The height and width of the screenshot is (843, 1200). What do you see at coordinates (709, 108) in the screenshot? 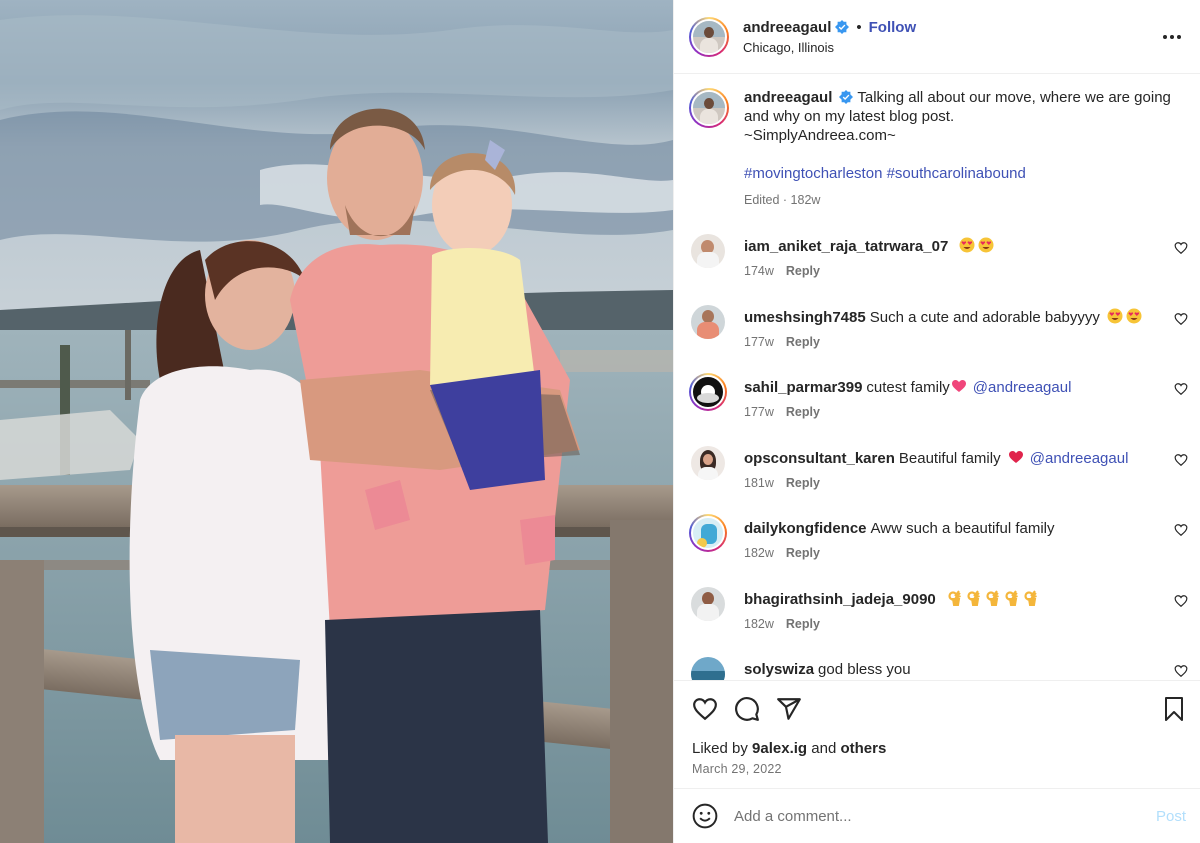
I see `caption-author-avatar` at bounding box center [709, 108].